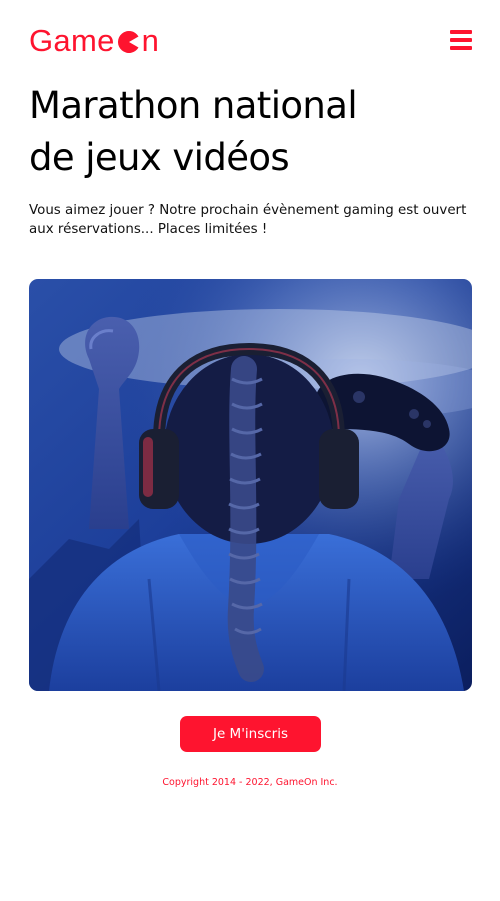 The height and width of the screenshot is (901, 500). Describe the element at coordinates (250, 782) in the screenshot. I see `copyright-footer: Copyright 2014 - 2022, GameOn Inc.` at that location.